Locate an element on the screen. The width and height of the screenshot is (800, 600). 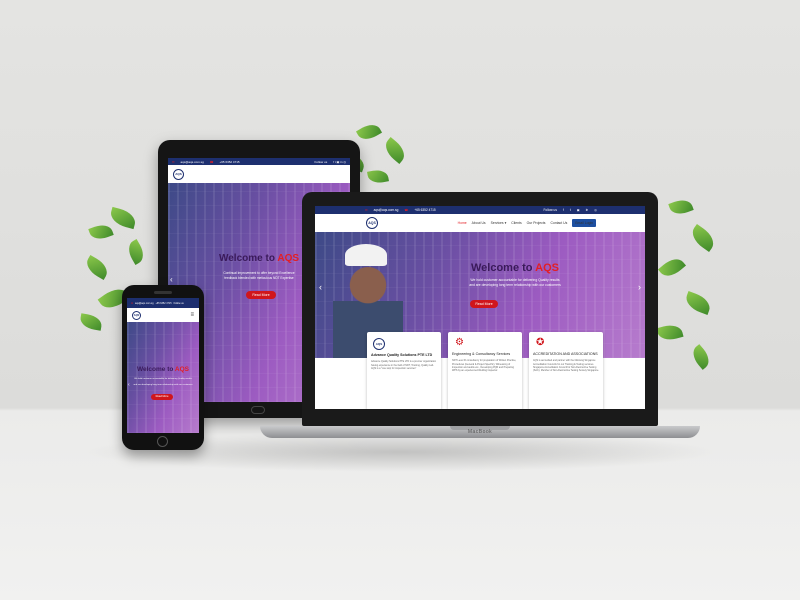
phone-read-more-button: Read More is located at coordinates (162, 397).